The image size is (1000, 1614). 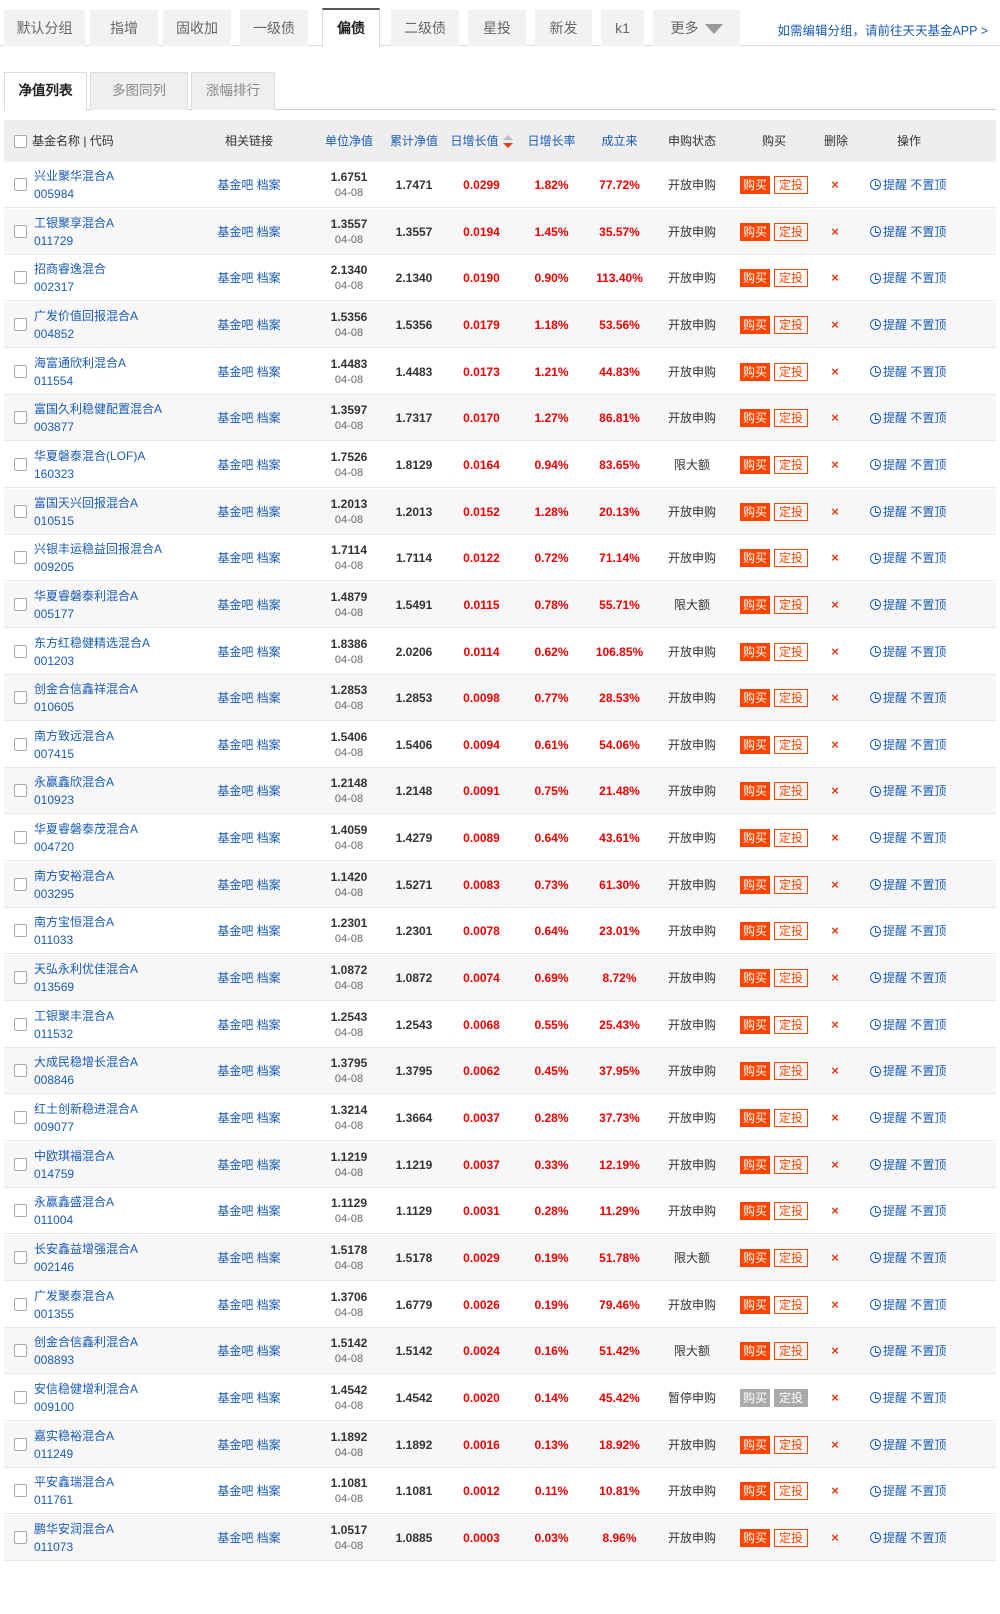 I want to click on col-nav: 单位净值, so click(x=349, y=141).